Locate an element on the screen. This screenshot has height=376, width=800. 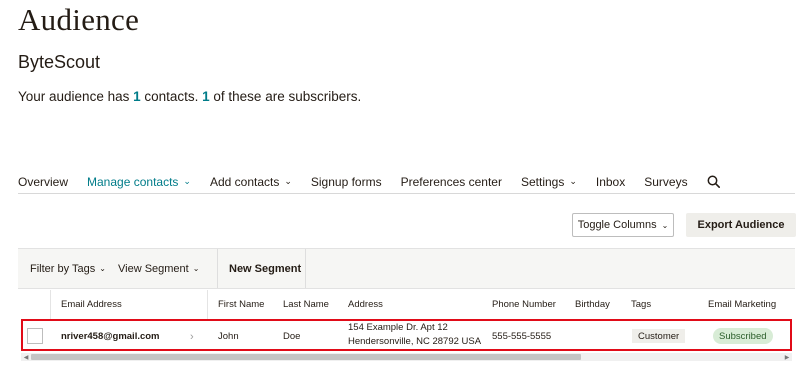
column-header-first-name: First Name is located at coordinates (241, 304).